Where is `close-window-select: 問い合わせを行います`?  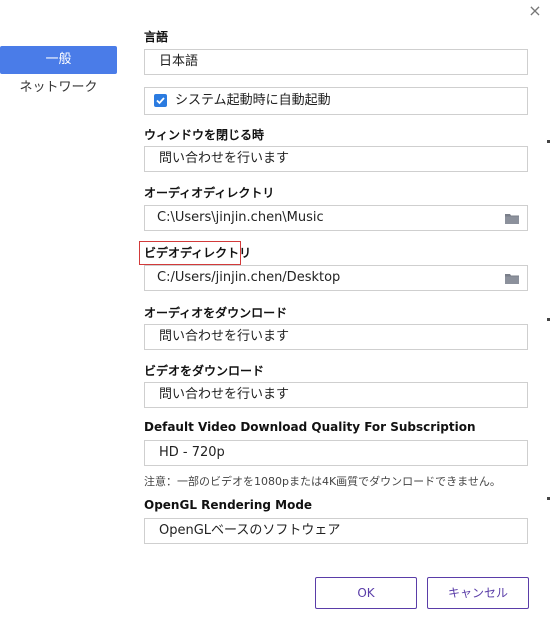 close-window-select: 問い合わせを行います is located at coordinates (336, 159).